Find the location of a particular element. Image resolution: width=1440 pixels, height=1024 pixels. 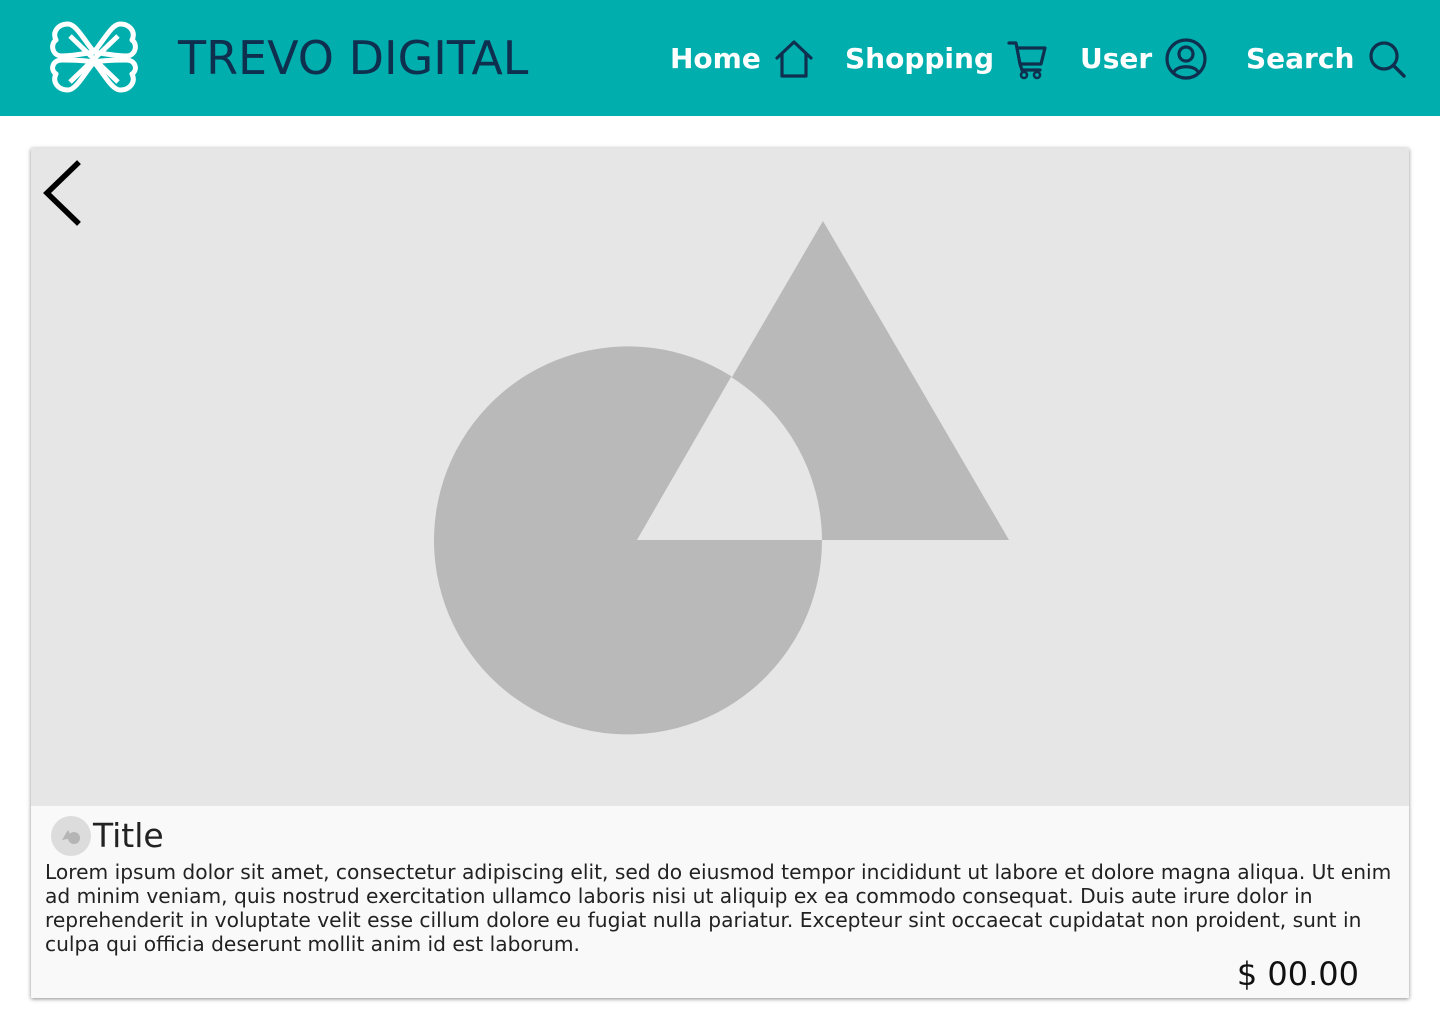

nav-search-label: Search is located at coordinates (1300, 58).